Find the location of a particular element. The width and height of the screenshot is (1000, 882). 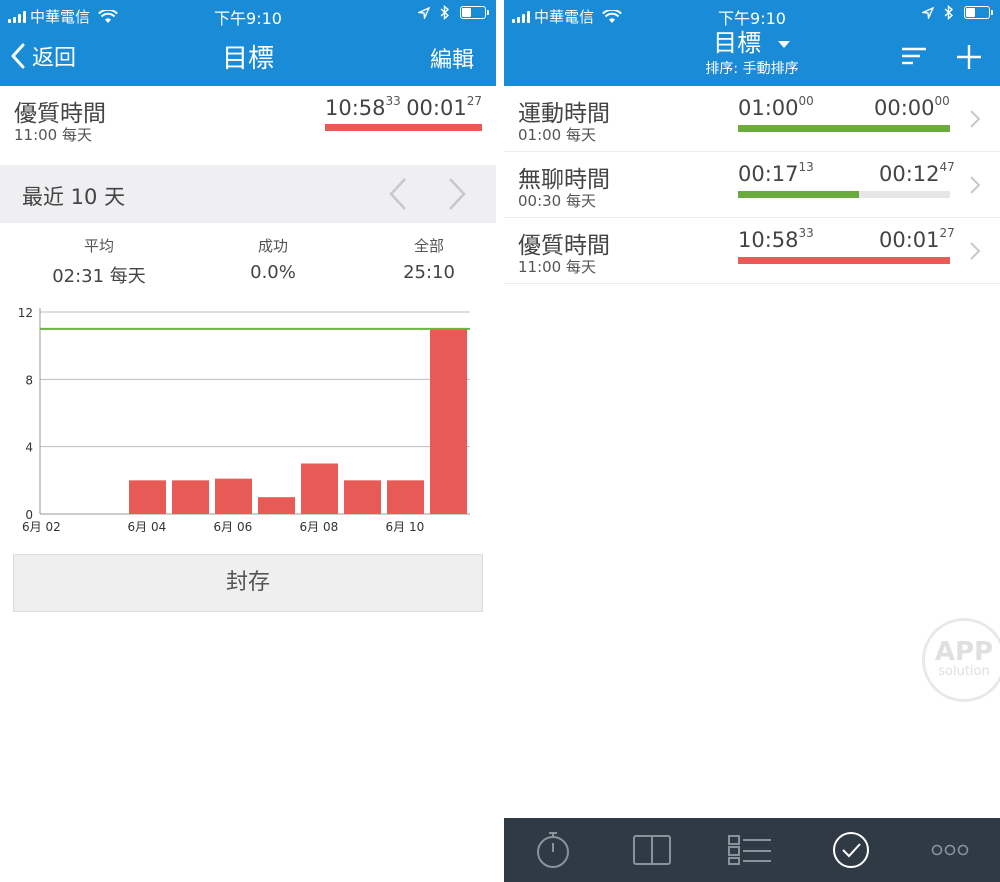

stat-success: 成功 0.0% is located at coordinates (273, 260).